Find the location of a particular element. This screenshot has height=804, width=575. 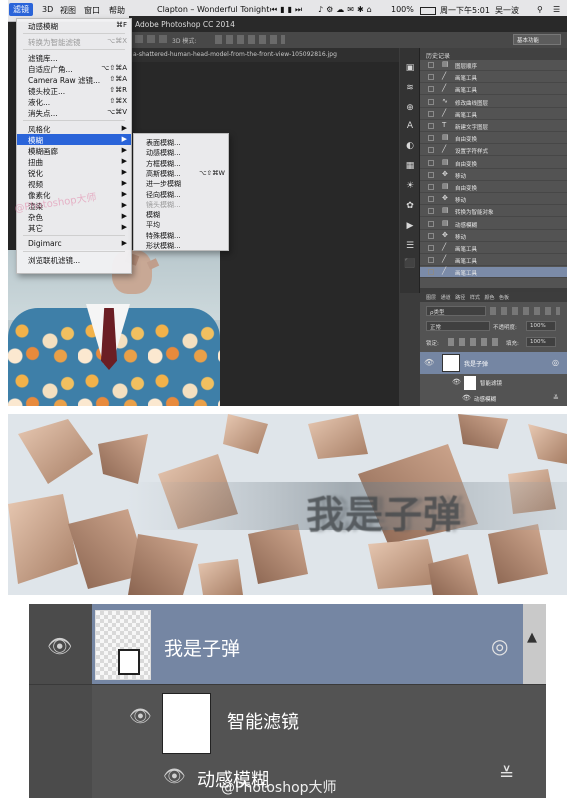

adjustments-icon: ☀ is located at coordinates (410, 186).